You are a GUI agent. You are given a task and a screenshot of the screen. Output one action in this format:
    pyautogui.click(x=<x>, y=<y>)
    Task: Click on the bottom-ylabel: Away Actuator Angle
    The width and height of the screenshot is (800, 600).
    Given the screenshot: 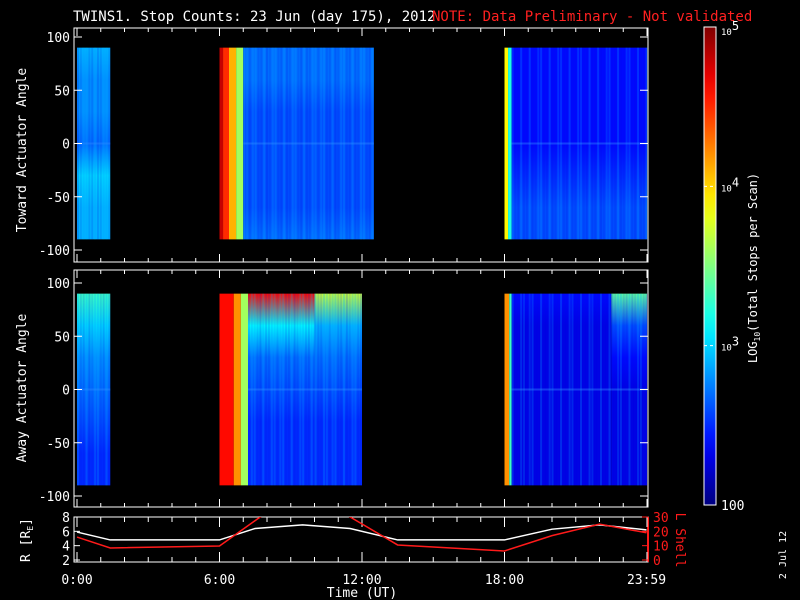 What is the action you would take?
    pyautogui.click(x=22, y=387)
    